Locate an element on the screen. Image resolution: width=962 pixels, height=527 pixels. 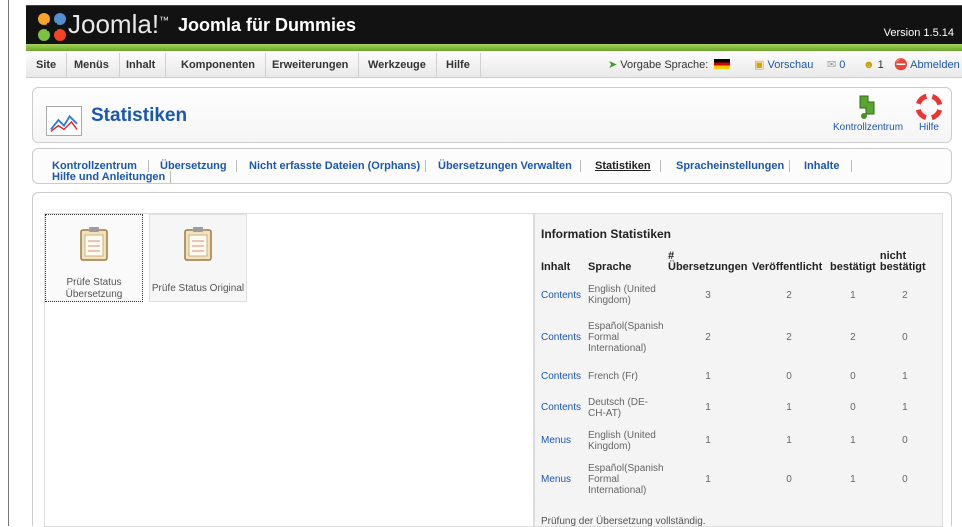
translations-cell: 2 is located at coordinates (708, 337).